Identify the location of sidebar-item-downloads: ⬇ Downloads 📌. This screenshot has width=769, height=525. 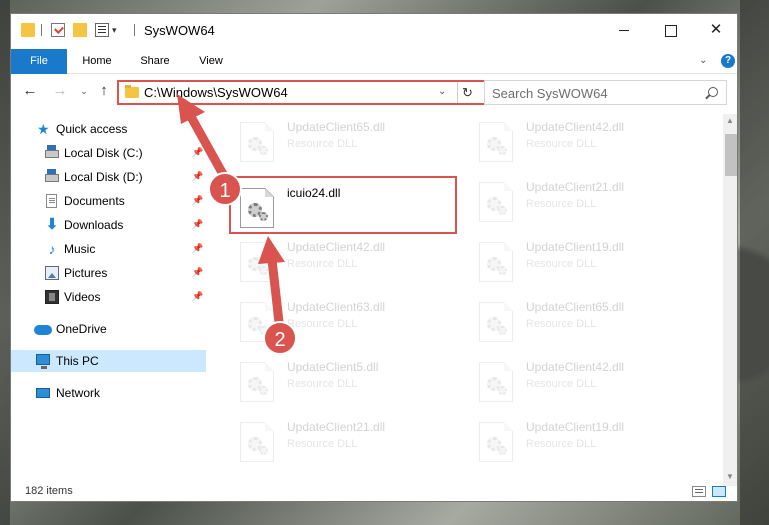
(108, 225).